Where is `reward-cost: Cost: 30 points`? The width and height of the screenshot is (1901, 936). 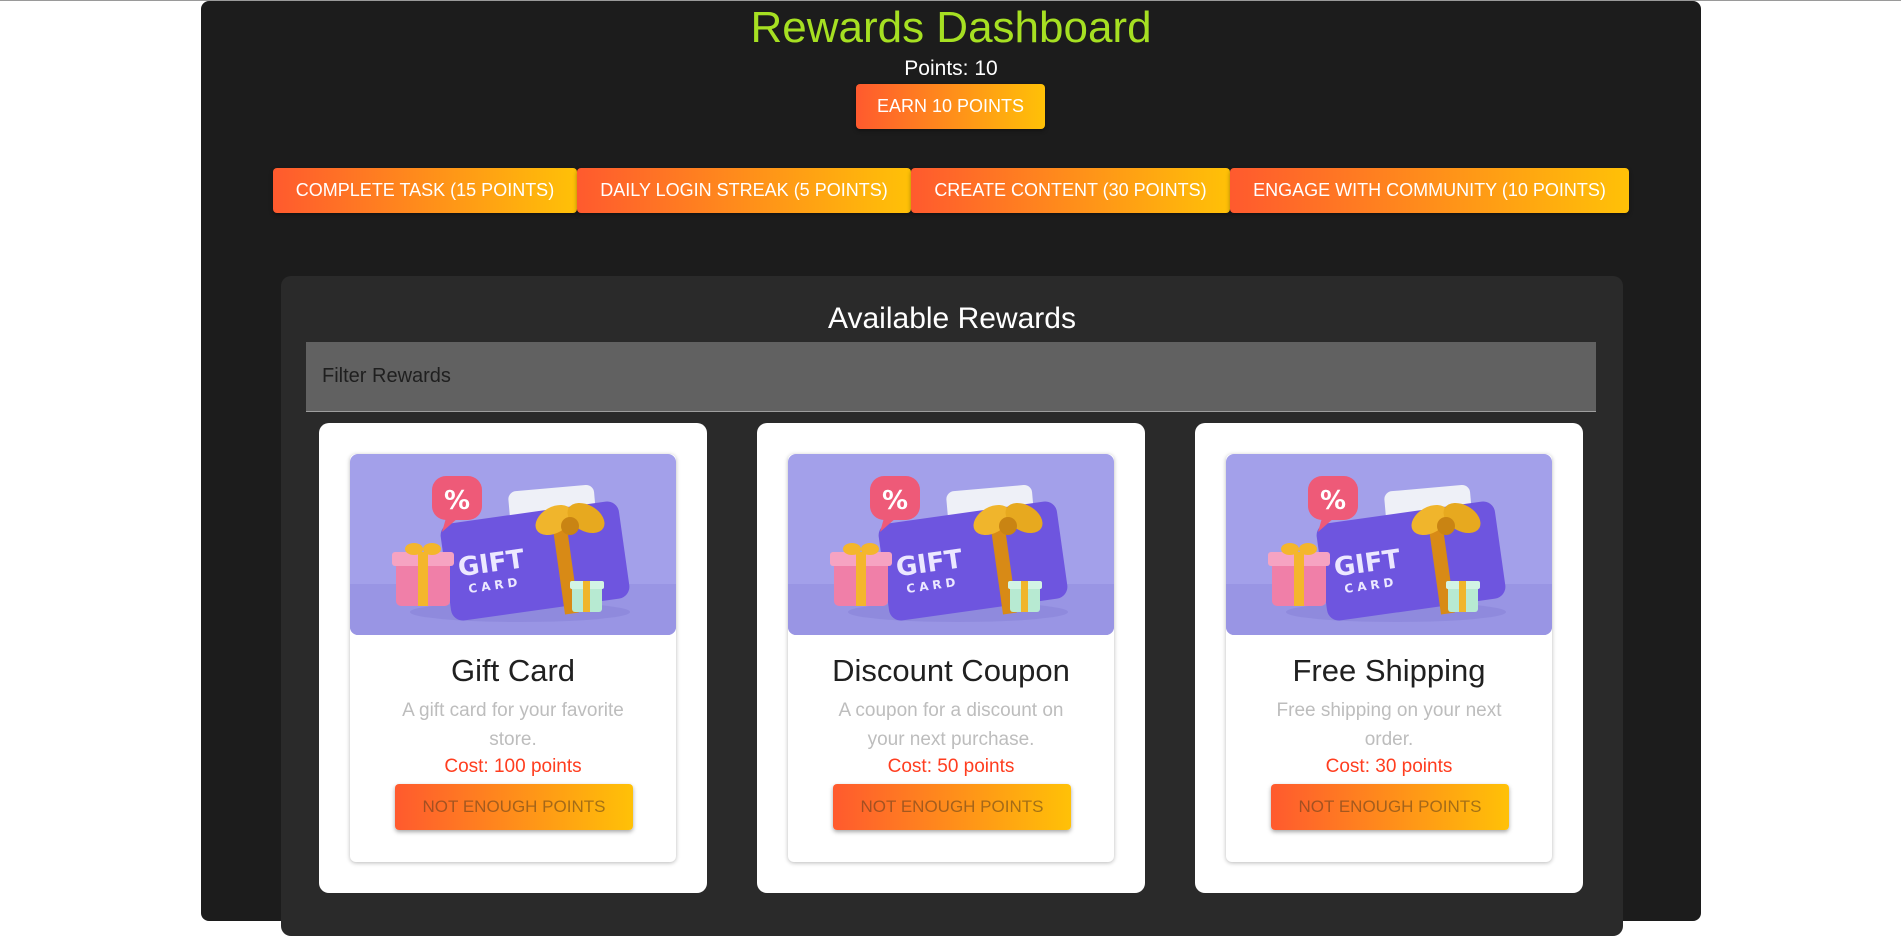
reward-cost: Cost: 30 points is located at coordinates (1389, 766).